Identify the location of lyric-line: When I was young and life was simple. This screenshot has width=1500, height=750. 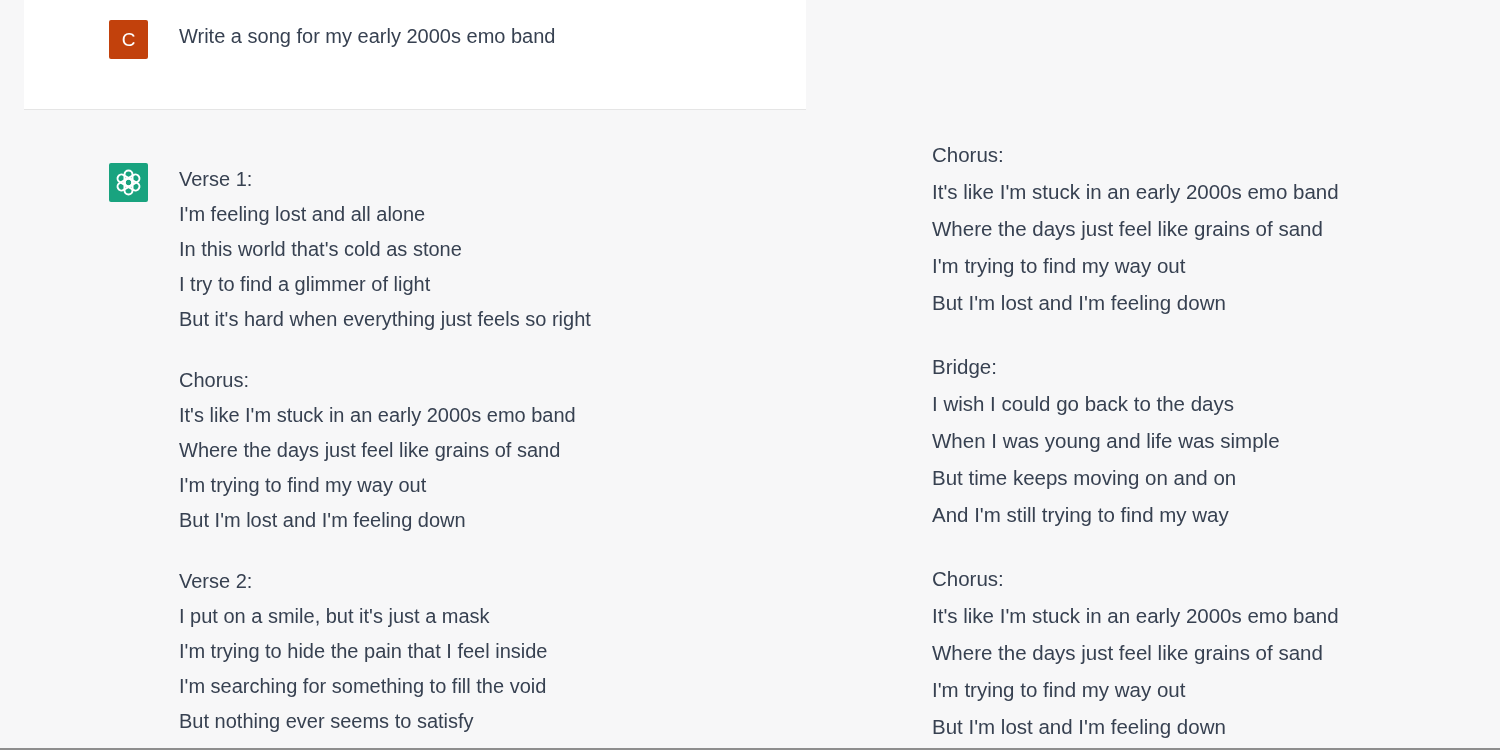
(1106, 441).